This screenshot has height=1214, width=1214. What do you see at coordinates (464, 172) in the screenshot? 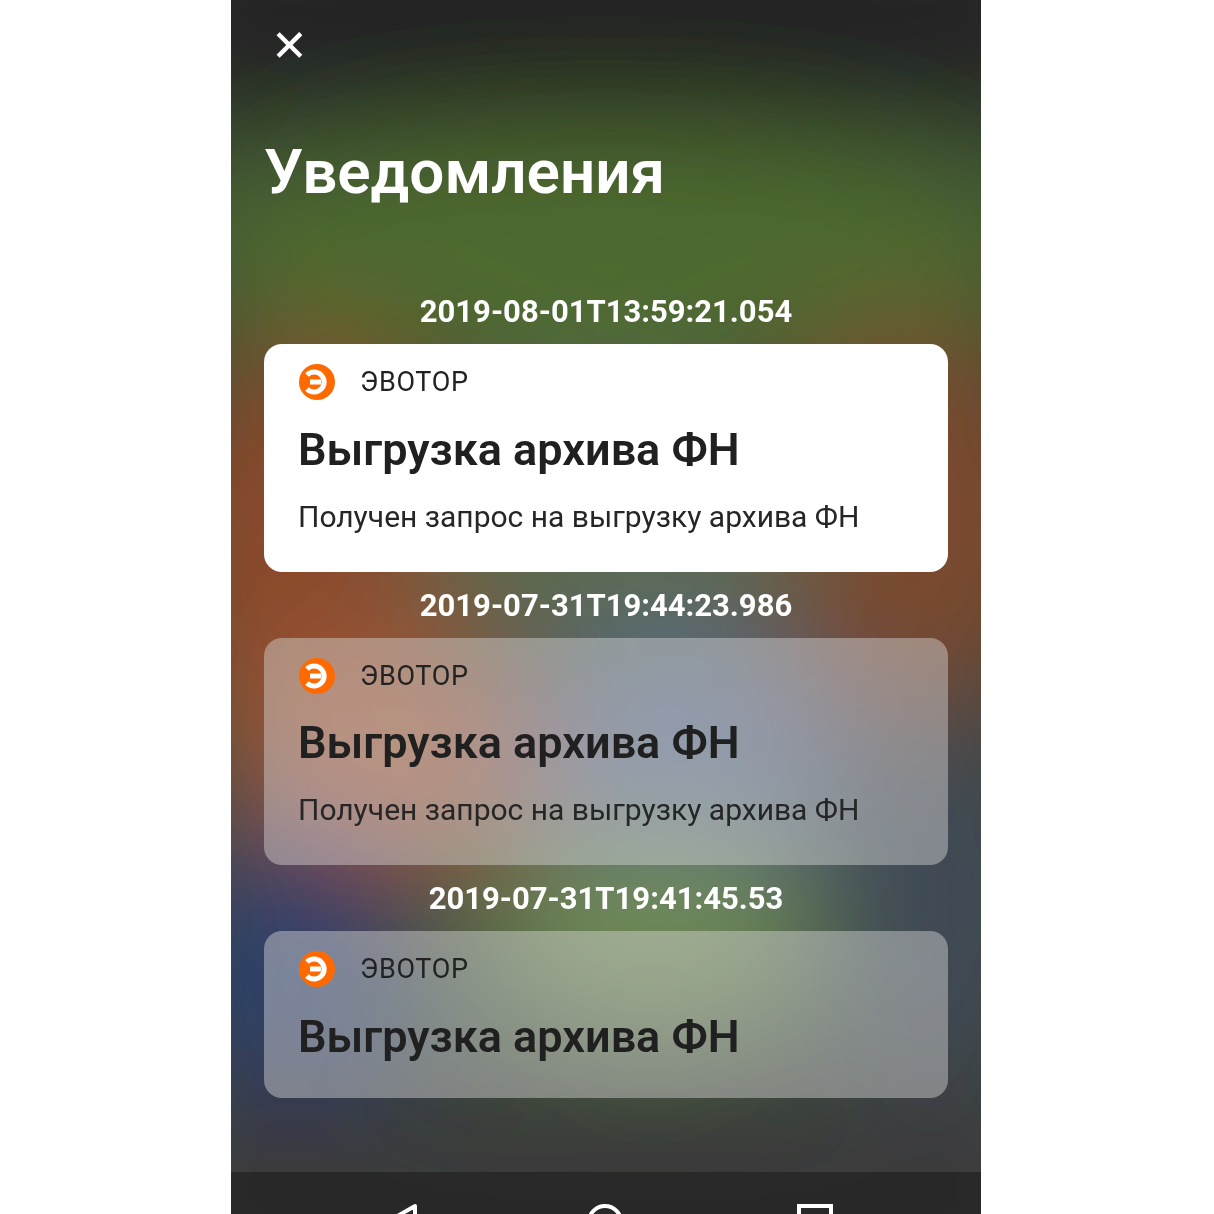
I see `screen-title: Уведомления` at bounding box center [464, 172].